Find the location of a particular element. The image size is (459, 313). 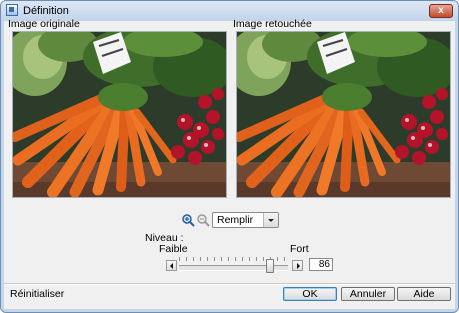

definition-app-icon is located at coordinates (12, 10).